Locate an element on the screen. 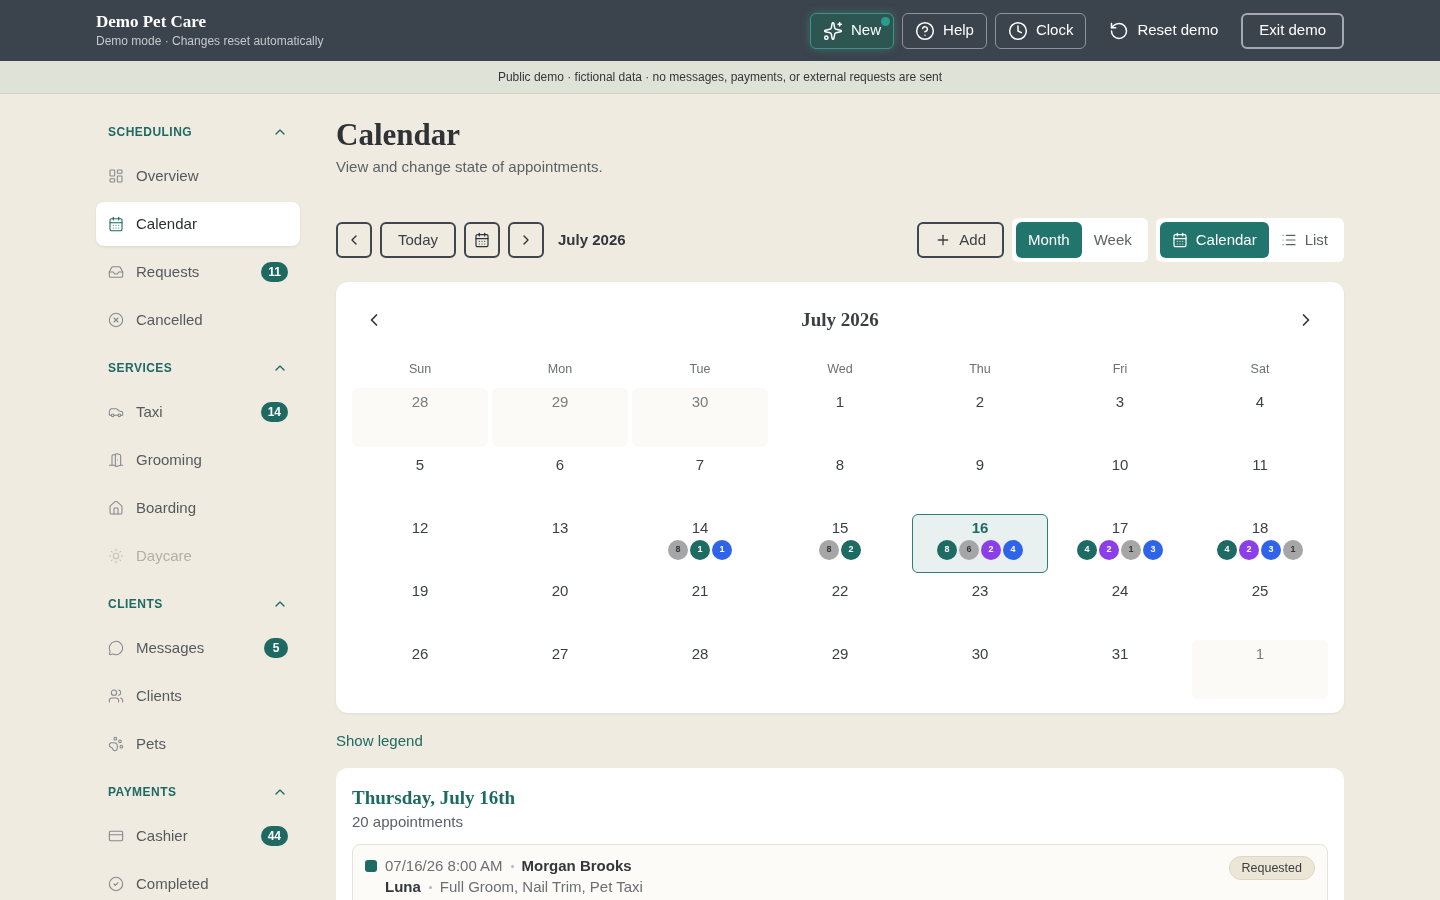 The image size is (1440, 900). list-icon is located at coordinates (1288, 240).